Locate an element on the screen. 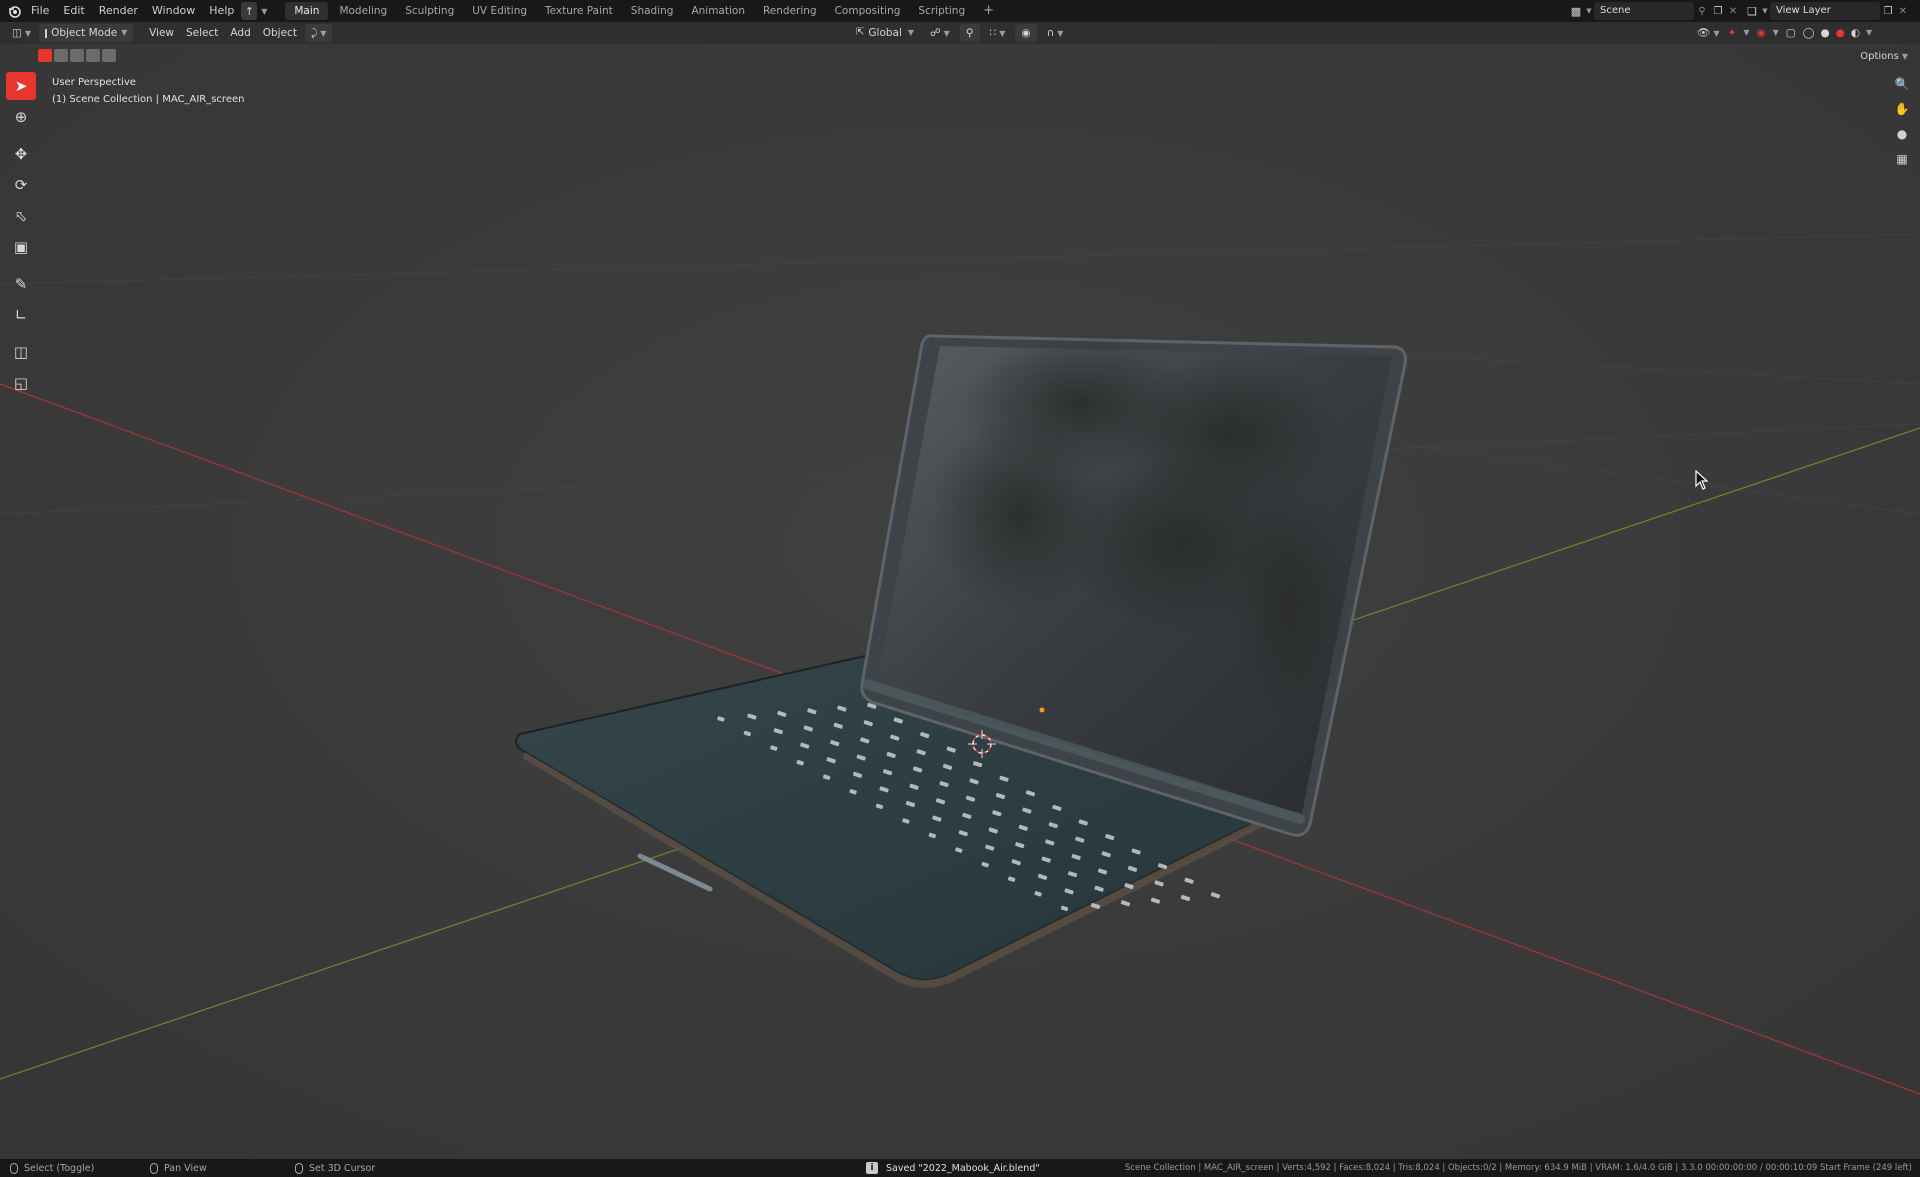  selection-mode-group is located at coordinates (77, 55).